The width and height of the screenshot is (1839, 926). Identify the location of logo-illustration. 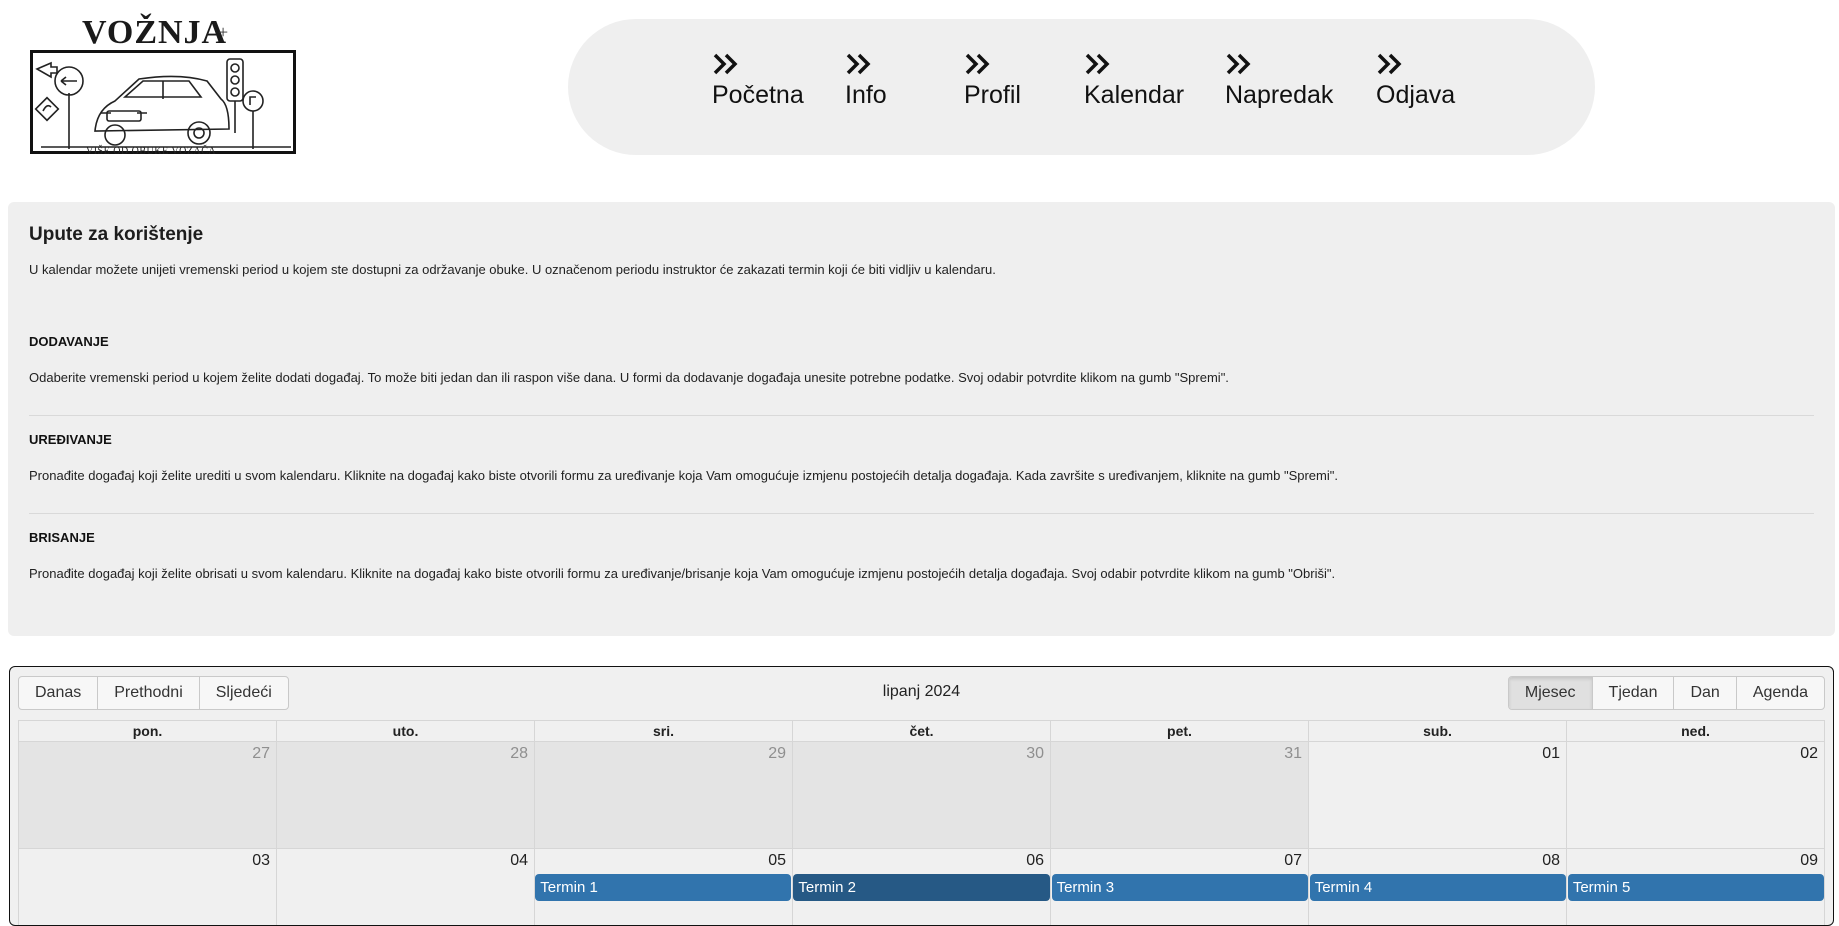
(163, 102).